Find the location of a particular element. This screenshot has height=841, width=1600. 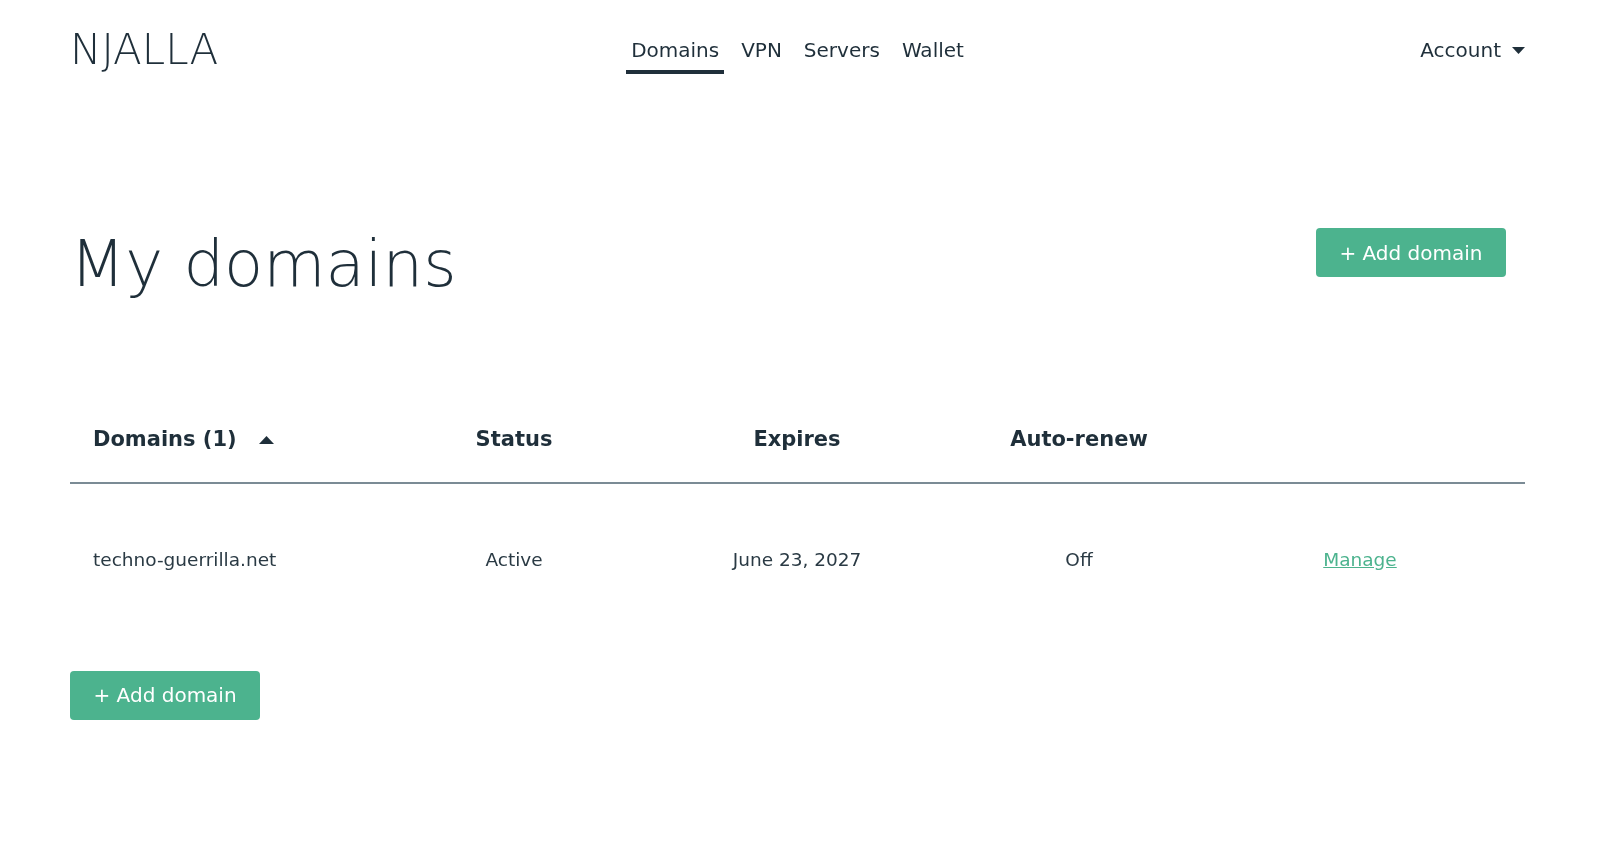

nav-link: Servers is located at coordinates (841, 54).